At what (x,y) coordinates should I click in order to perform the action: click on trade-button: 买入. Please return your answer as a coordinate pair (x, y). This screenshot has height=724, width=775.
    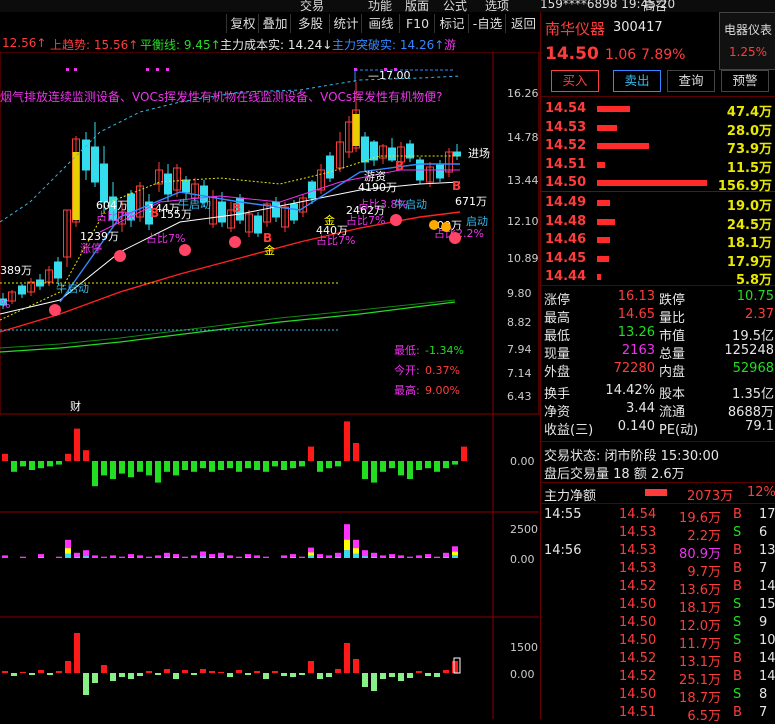
    Looking at the image, I should click on (575, 81).